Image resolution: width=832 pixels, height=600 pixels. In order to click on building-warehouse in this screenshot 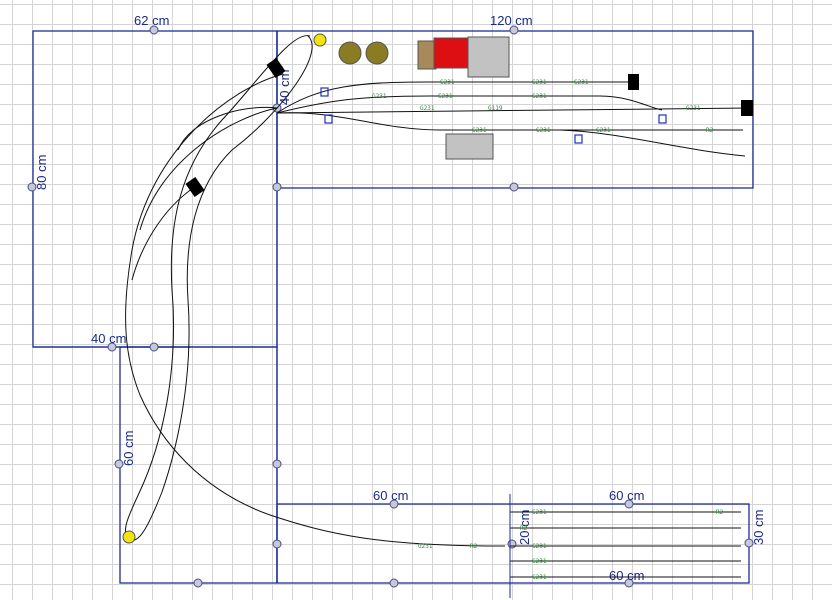, I will do `click(488, 57)`.